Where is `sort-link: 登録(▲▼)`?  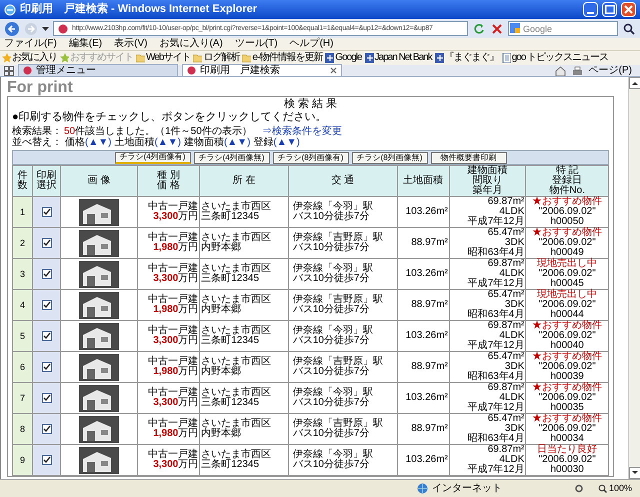
sort-link: 登録(▲▼) is located at coordinates (276, 142).